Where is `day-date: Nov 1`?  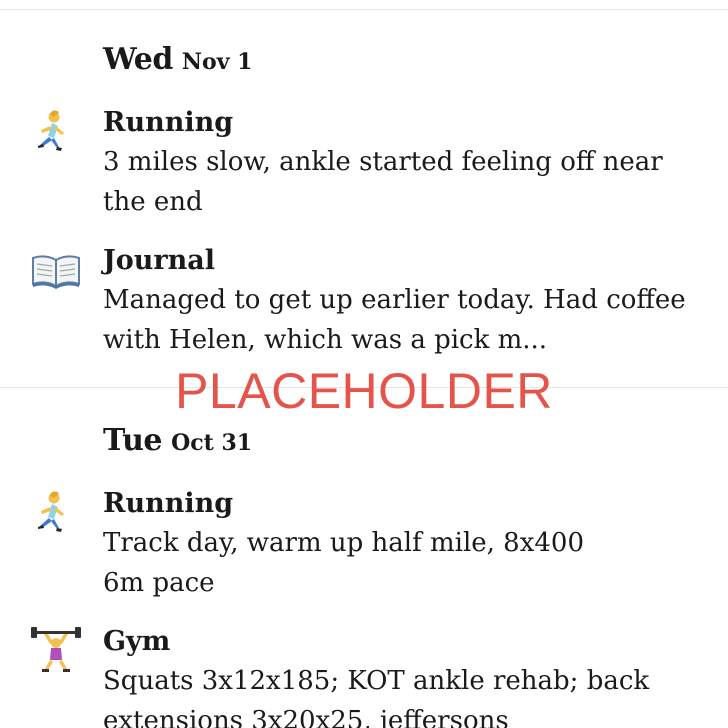 day-date: Nov 1 is located at coordinates (217, 62).